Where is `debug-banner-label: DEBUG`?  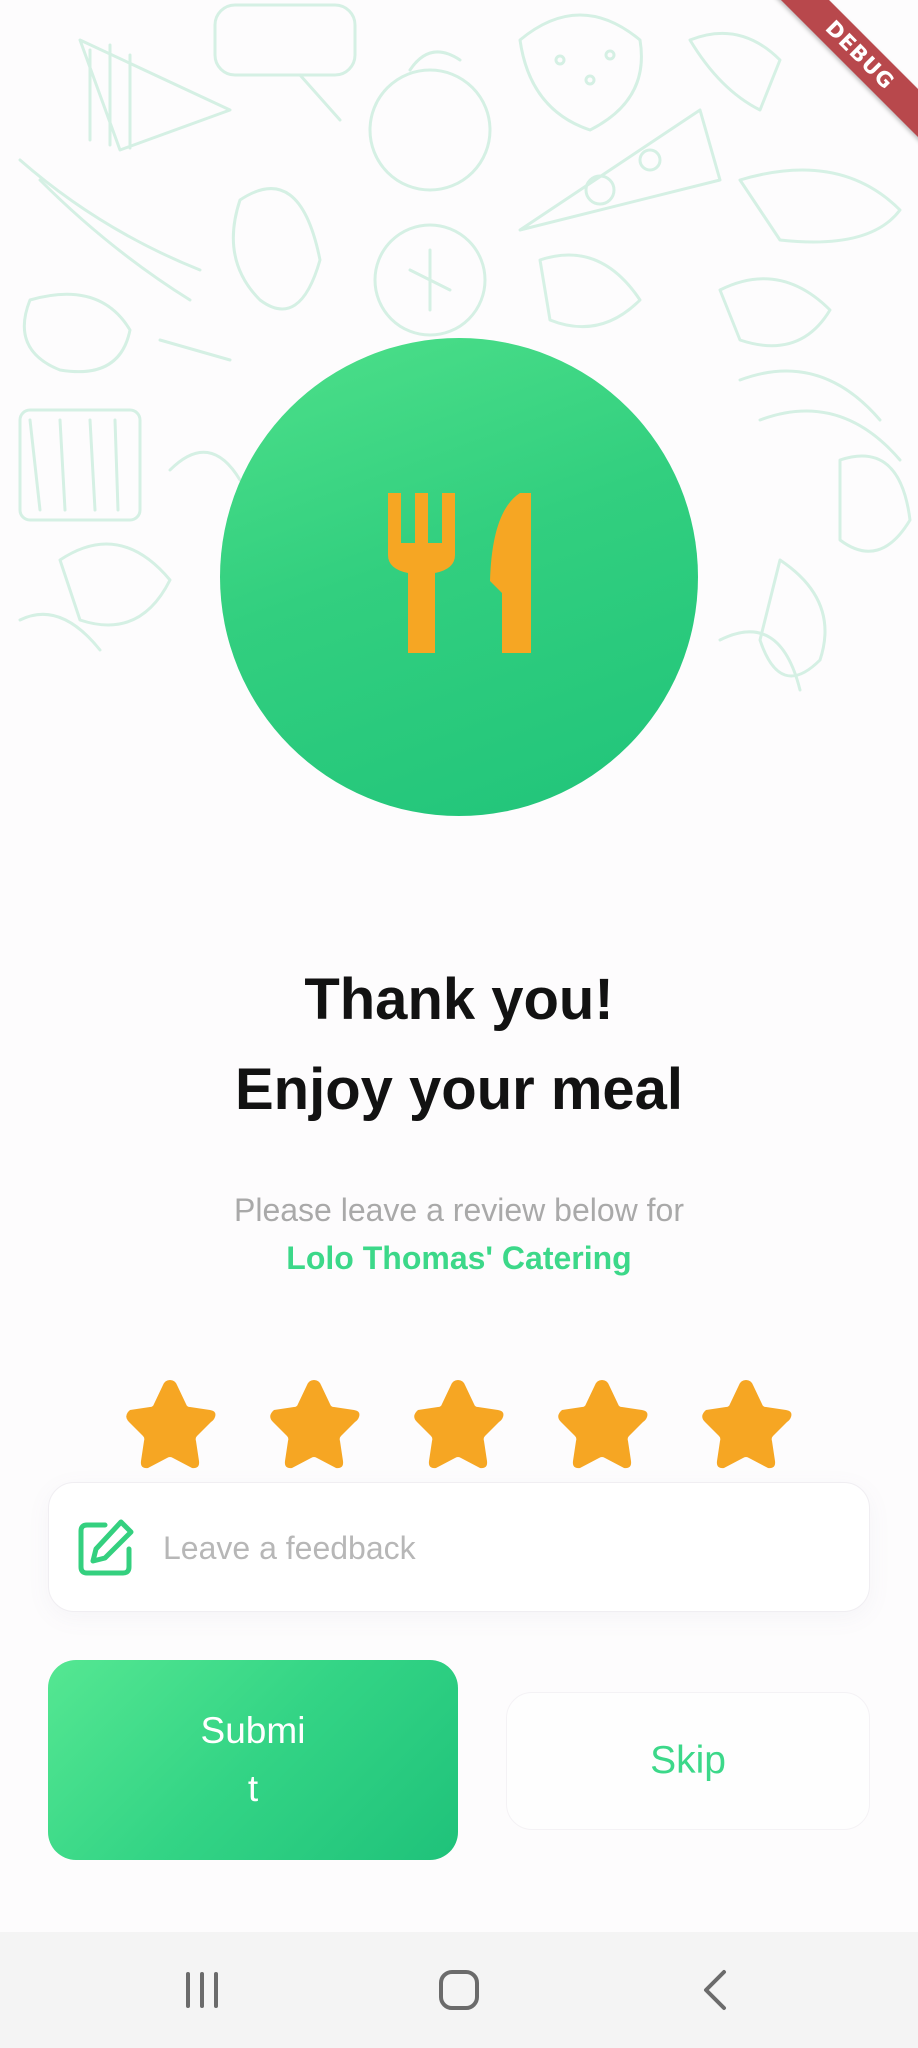
debug-banner-label: DEBUG is located at coordinates (844, 72).